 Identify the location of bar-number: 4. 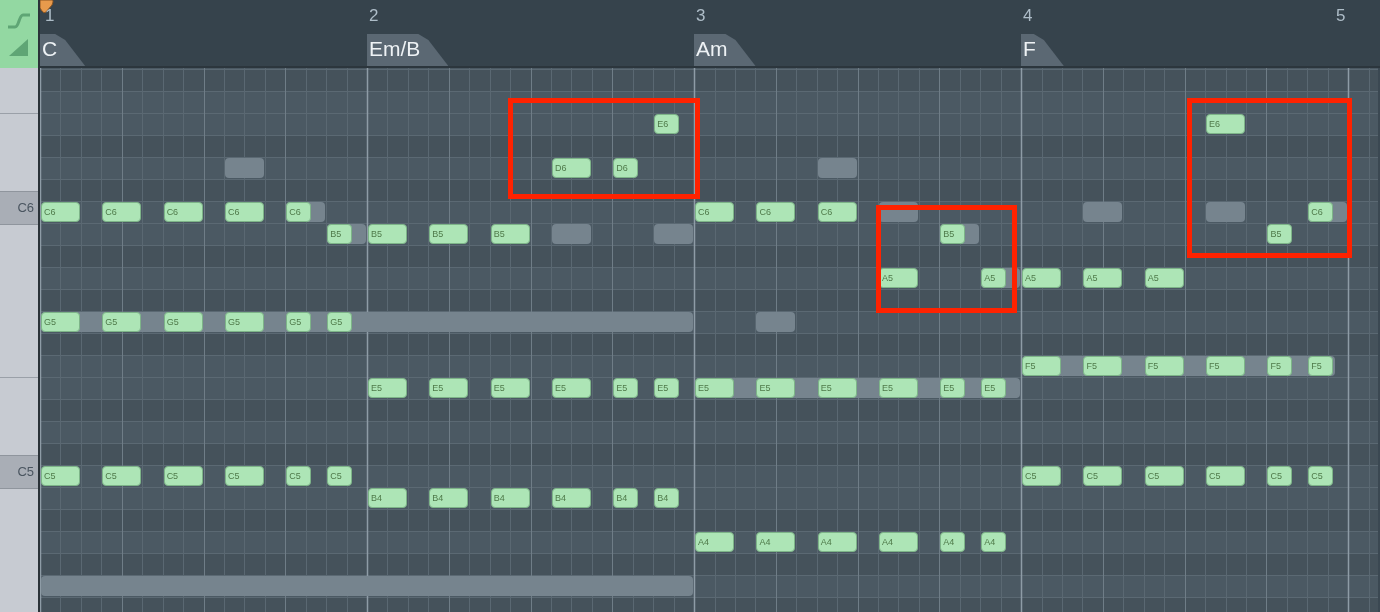
(1028, 16).